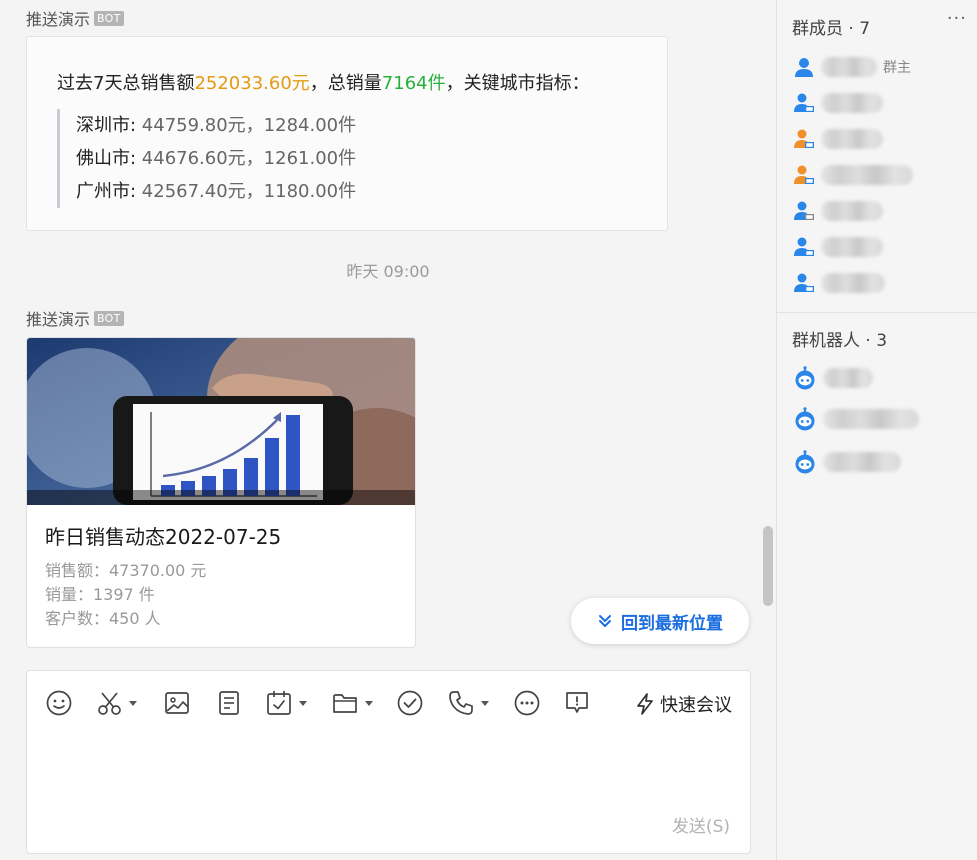 The image size is (977, 860). I want to click on schedule-button, so click(286, 703).